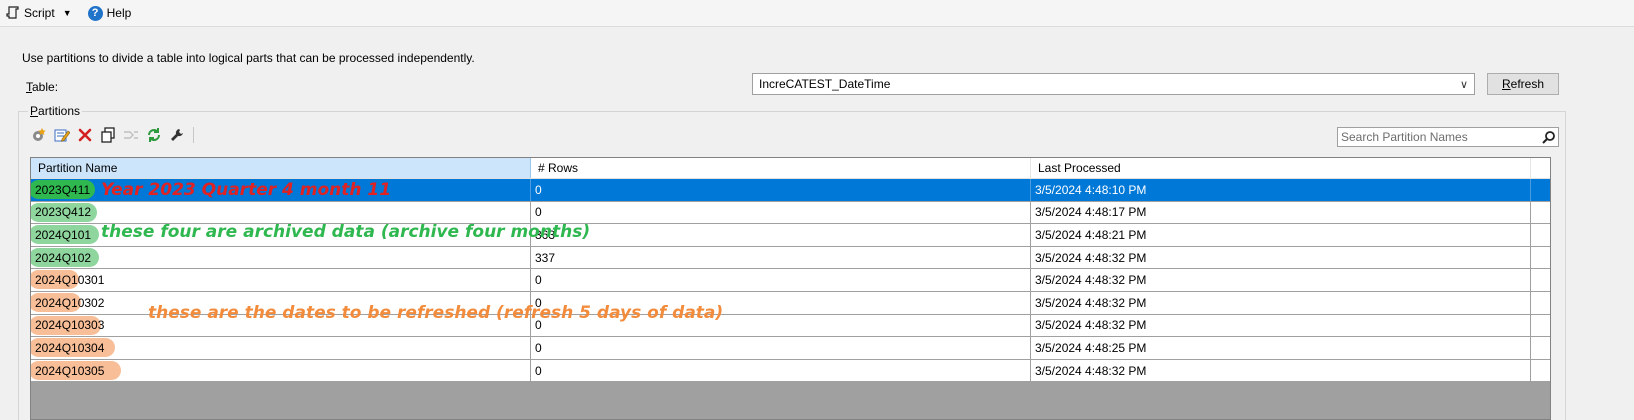  What do you see at coordinates (67, 13) in the screenshot?
I see `chevron-down-icon: ▼` at bounding box center [67, 13].